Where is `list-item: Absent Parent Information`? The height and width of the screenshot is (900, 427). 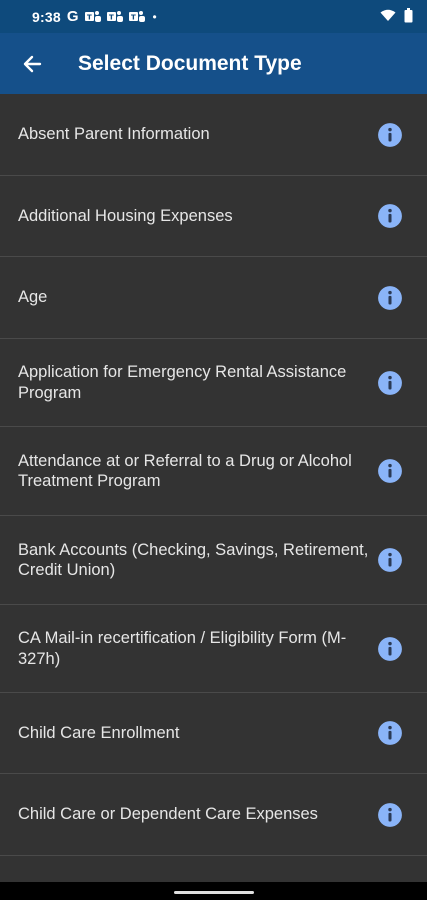 list-item: Absent Parent Information is located at coordinates (213, 135).